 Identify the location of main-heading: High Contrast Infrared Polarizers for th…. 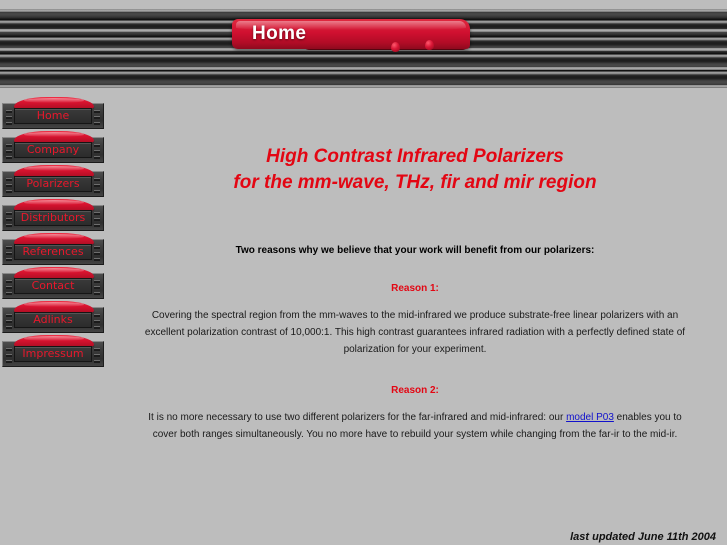
(415, 170).